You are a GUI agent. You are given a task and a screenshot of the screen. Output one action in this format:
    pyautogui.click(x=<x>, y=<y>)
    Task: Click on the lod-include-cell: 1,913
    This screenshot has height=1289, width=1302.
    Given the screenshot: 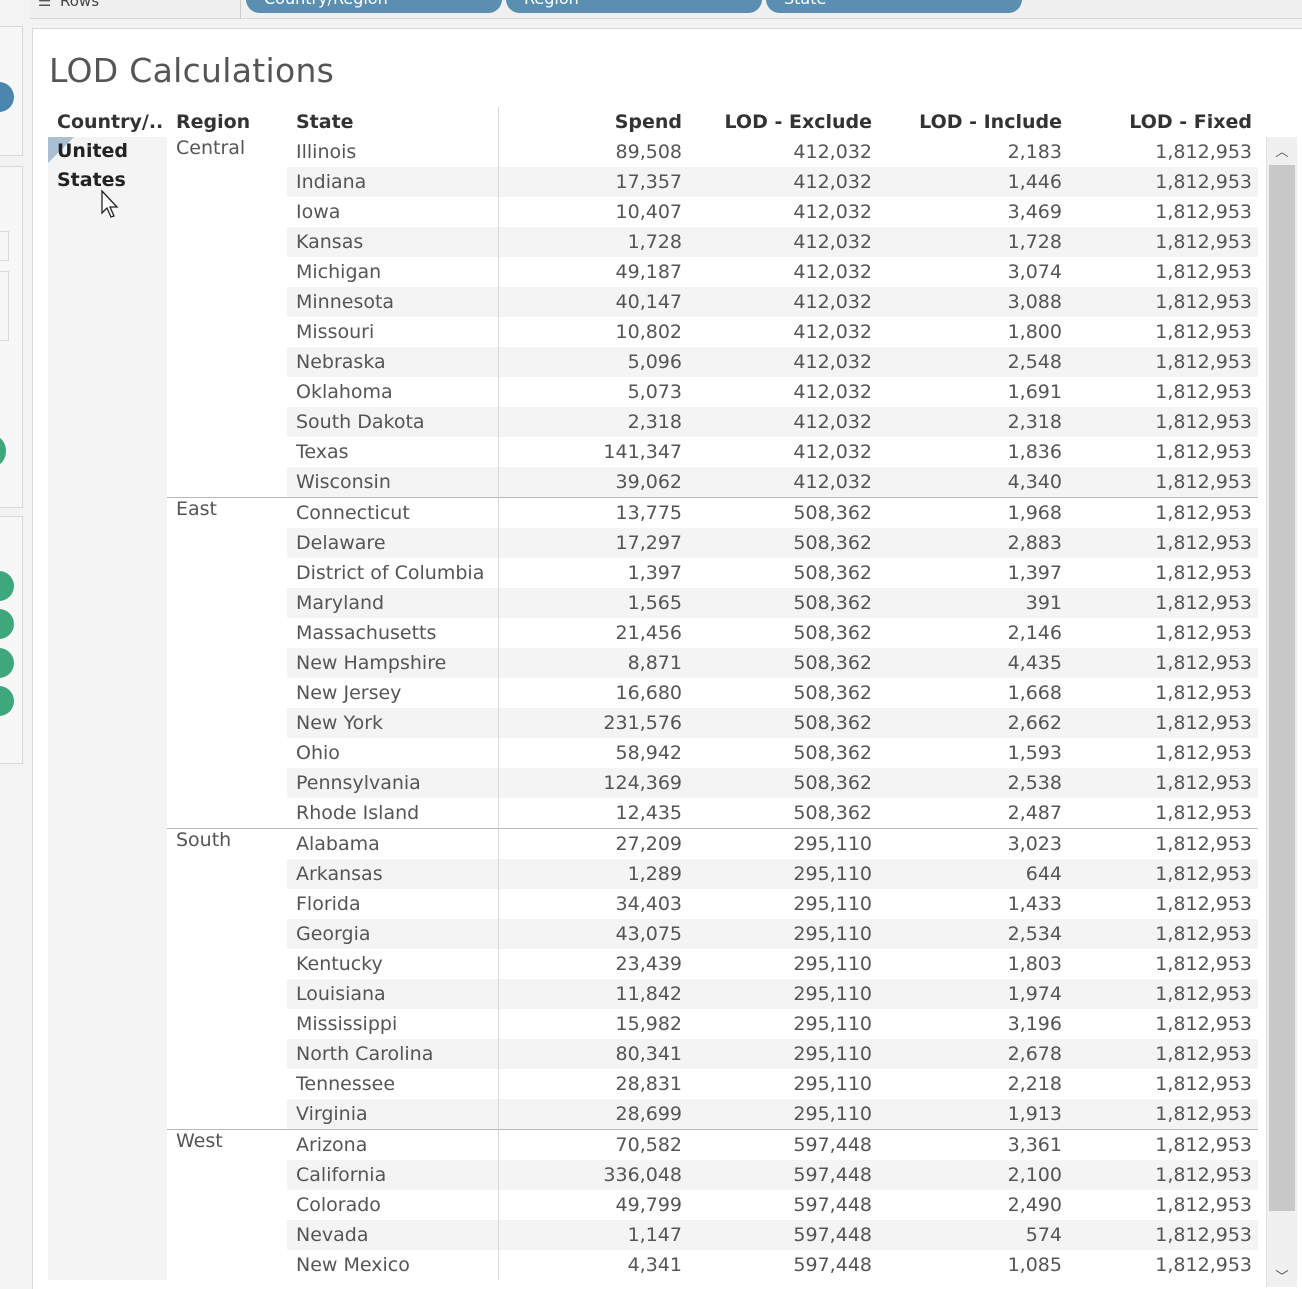 What is the action you would take?
    pyautogui.click(x=973, y=1114)
    